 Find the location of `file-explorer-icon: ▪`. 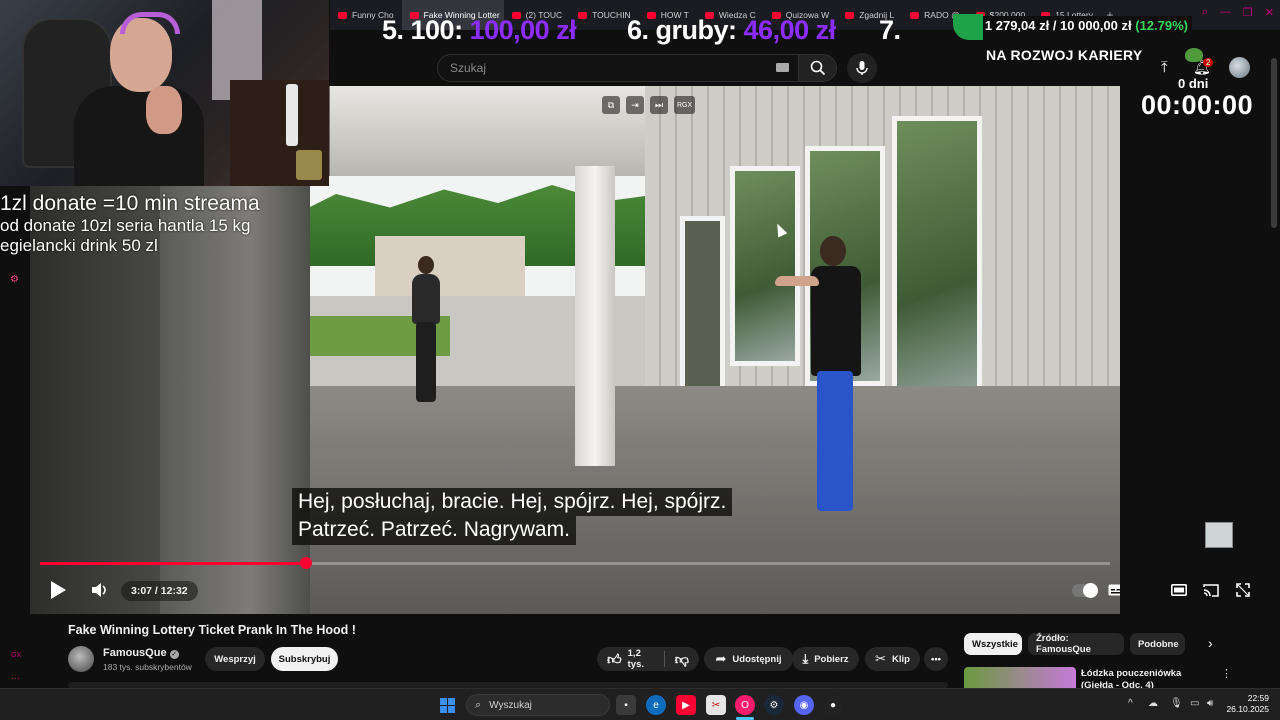

file-explorer-icon: ▪ is located at coordinates (626, 705).